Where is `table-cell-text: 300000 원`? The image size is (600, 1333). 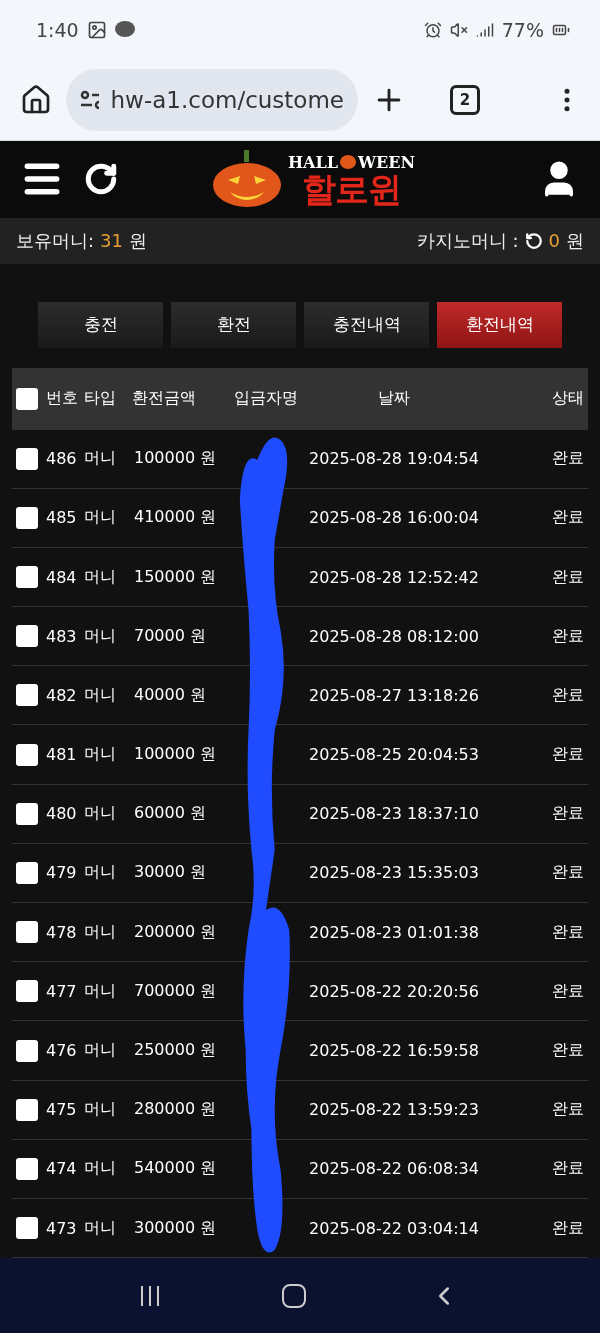 table-cell-text: 300000 원 is located at coordinates (175, 1228).